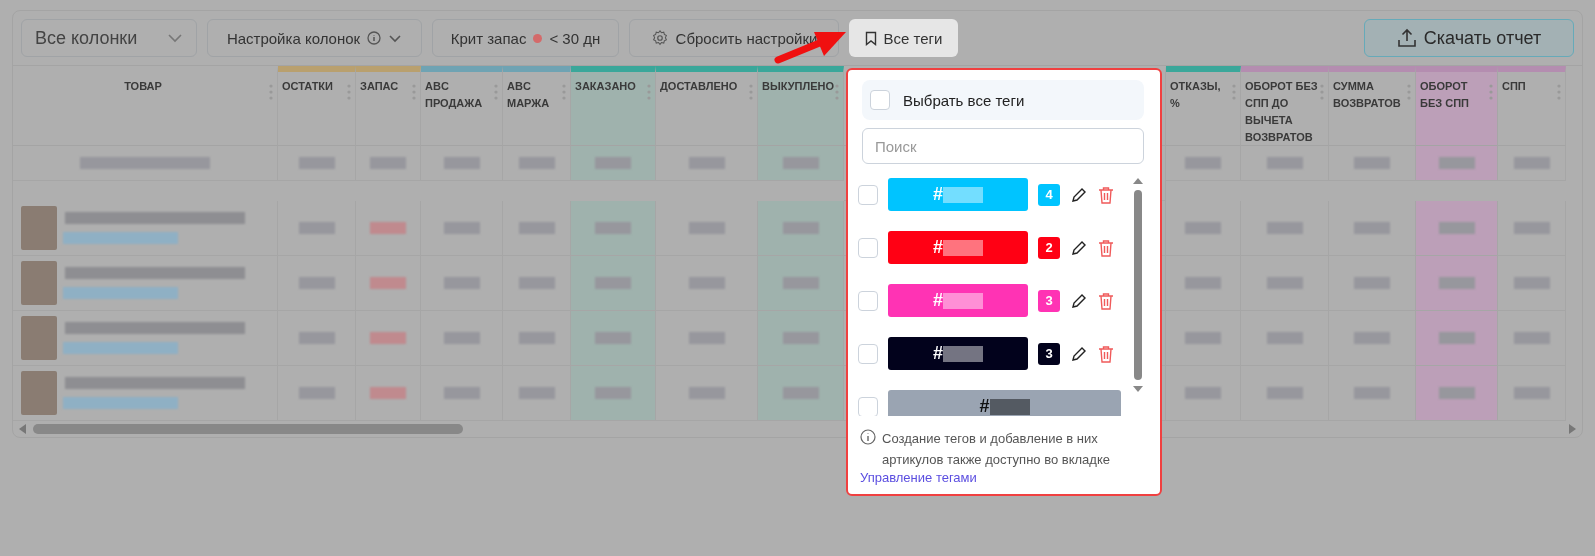 The image size is (1595, 556). What do you see at coordinates (870, 38) in the screenshot?
I see `bookmark-icon` at bounding box center [870, 38].